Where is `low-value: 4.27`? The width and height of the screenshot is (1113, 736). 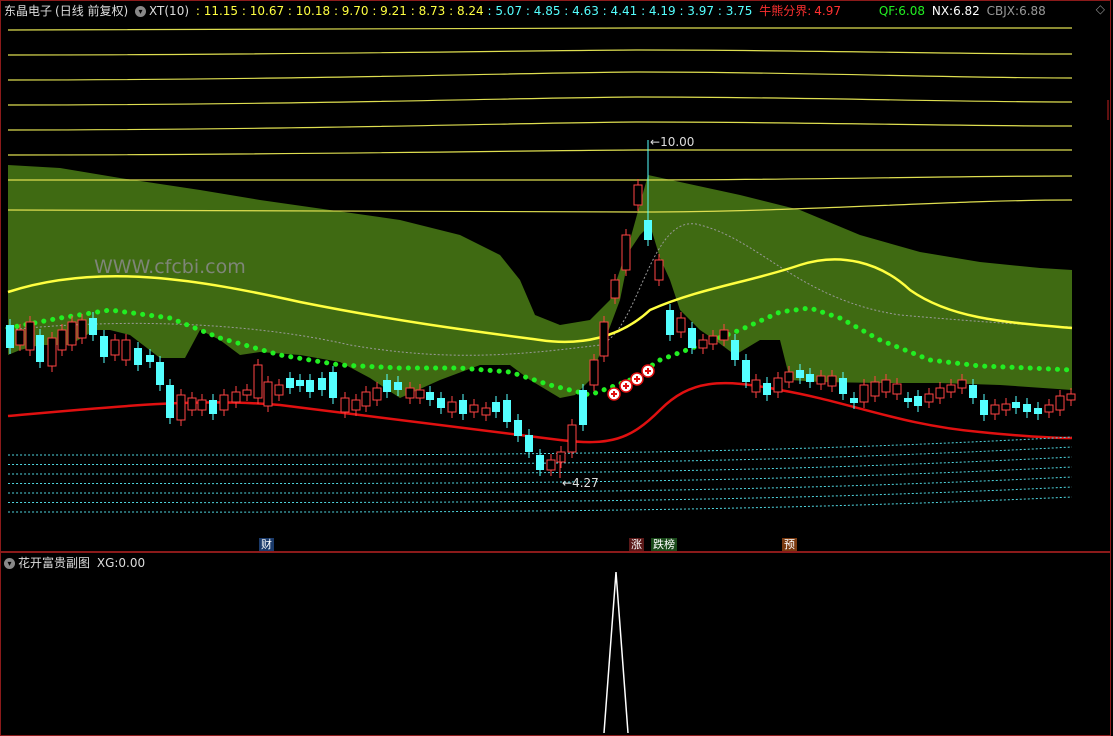
low-value: 4.27 is located at coordinates (585, 483).